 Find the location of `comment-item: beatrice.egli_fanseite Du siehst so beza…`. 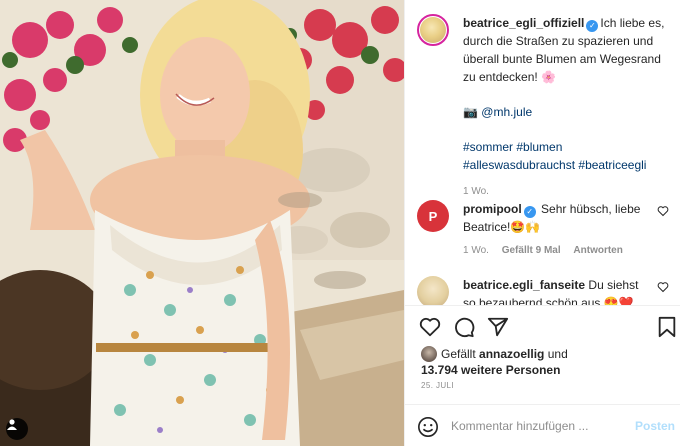

comment-item: beatrice.egli_fanseite Du siehst so beza… is located at coordinates (543, 290).